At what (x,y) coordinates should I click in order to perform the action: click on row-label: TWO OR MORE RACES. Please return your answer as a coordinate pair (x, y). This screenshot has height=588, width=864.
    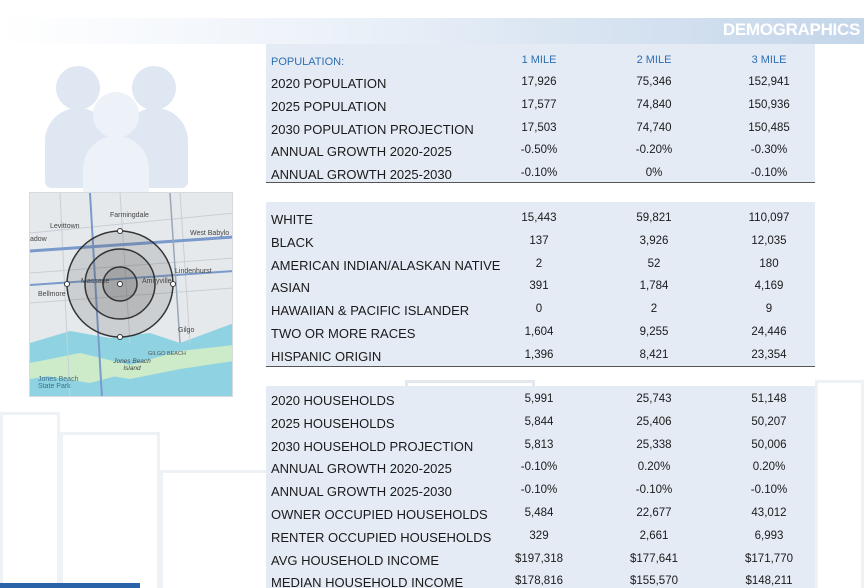
    Looking at the image, I should click on (343, 333).